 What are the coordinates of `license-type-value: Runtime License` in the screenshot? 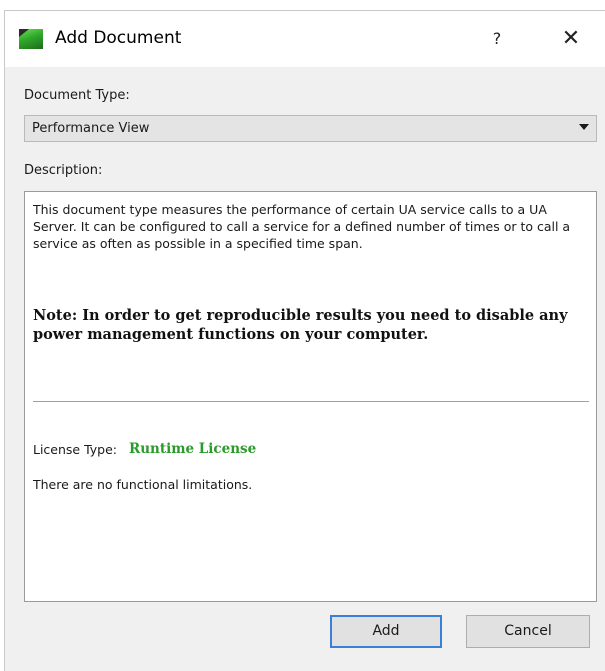 It's located at (193, 449).